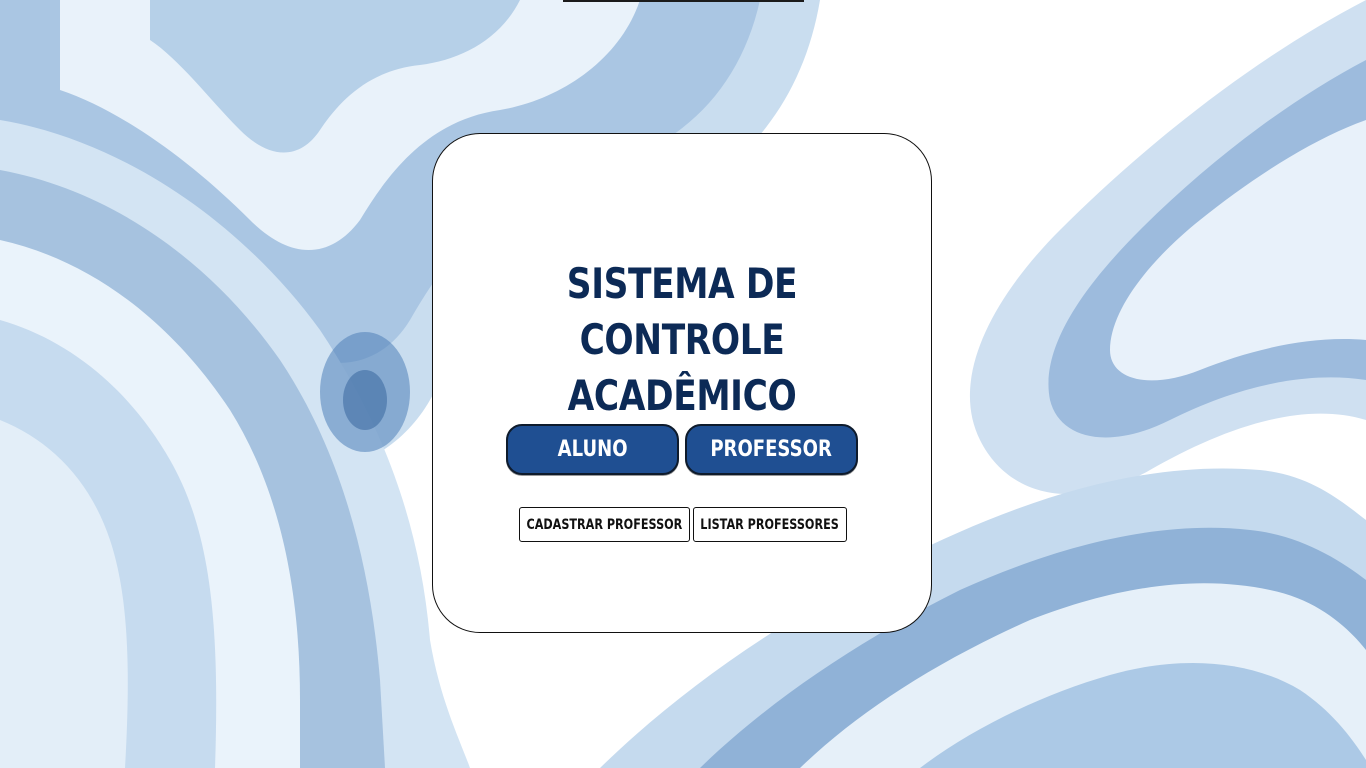 Image resolution: width=1366 pixels, height=768 pixels. I want to click on professor-button: PROFESSOR, so click(771, 449).